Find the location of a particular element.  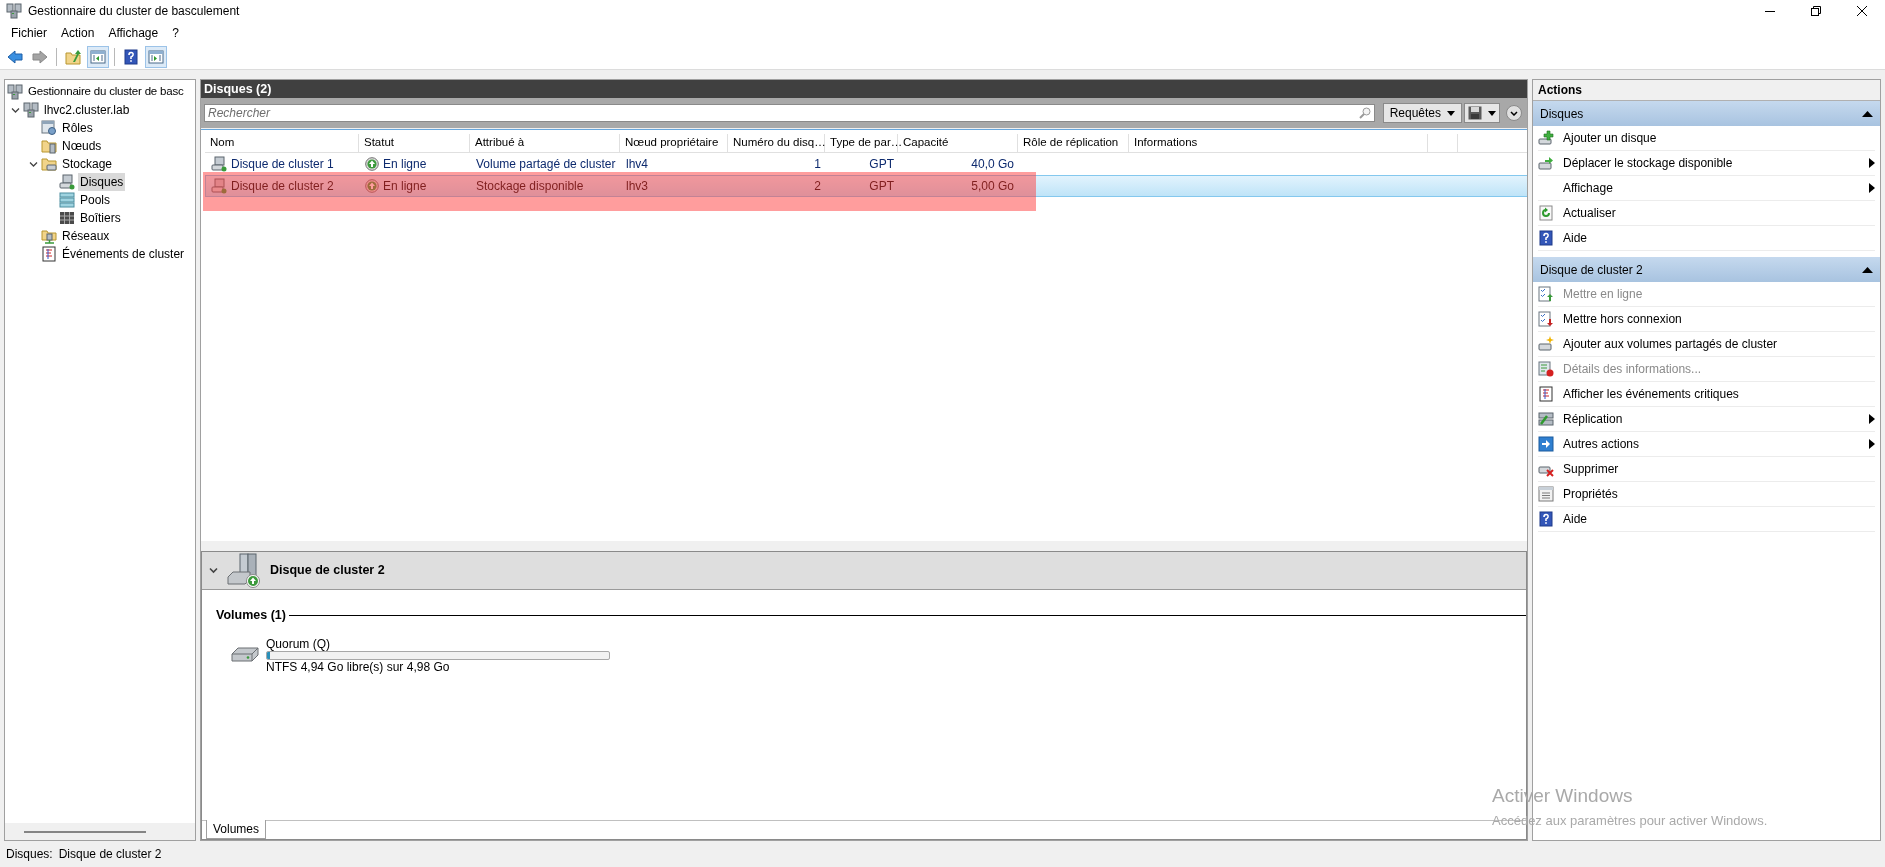

table-cell-text: lhv3 is located at coordinates (637, 186).